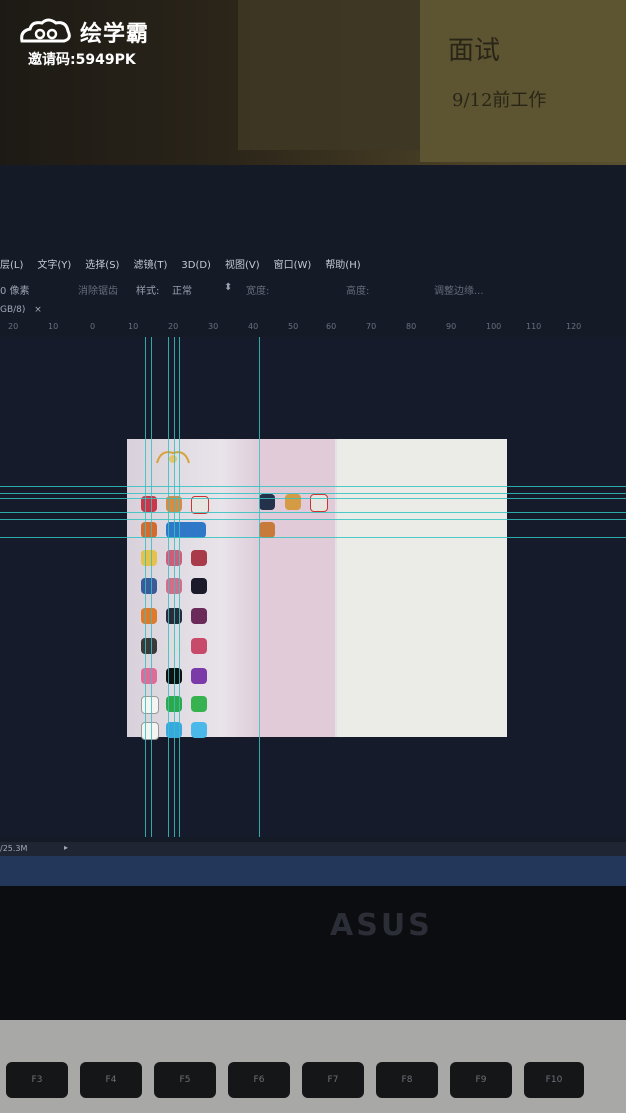  I want to click on close-icon: ×, so click(38, 310).